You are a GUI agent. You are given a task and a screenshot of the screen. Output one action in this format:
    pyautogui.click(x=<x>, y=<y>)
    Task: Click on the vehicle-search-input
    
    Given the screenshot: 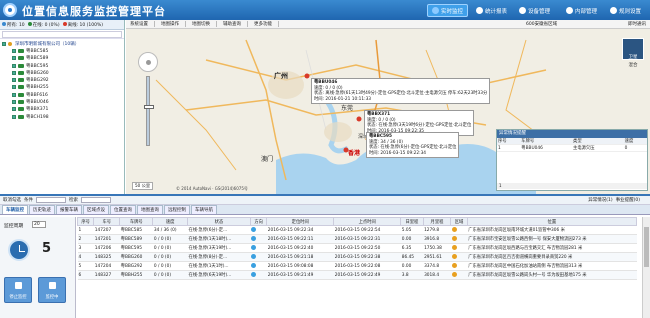 What is the action you would take?
    pyautogui.click(x=62, y=34)
    